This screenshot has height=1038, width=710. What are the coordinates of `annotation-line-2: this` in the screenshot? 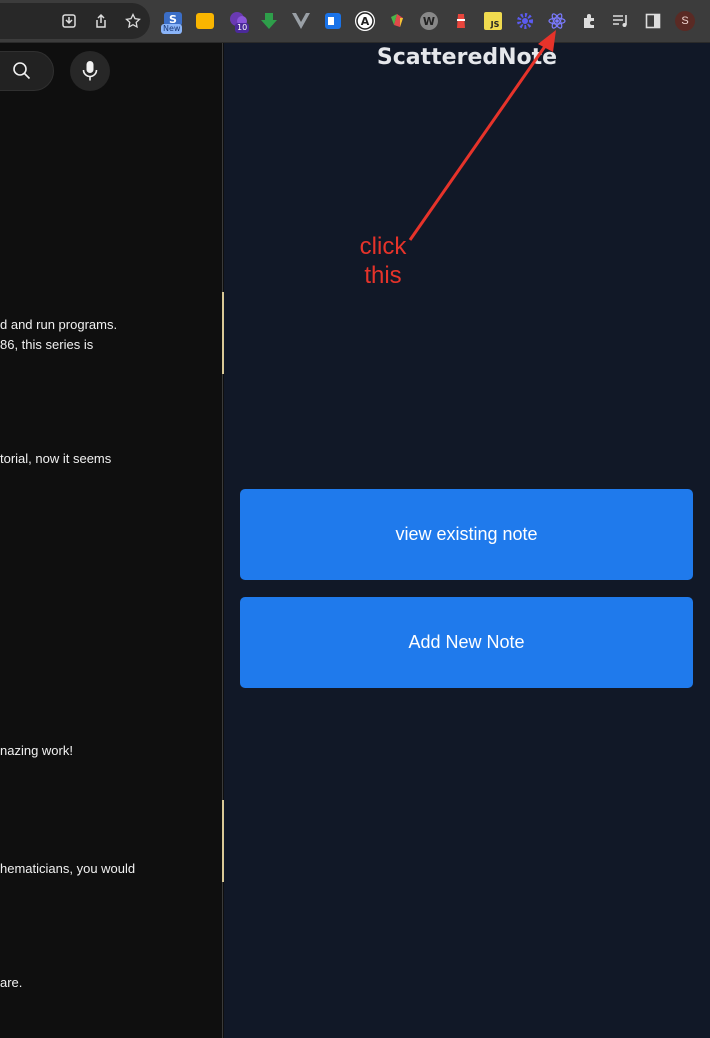 It's located at (383, 275).